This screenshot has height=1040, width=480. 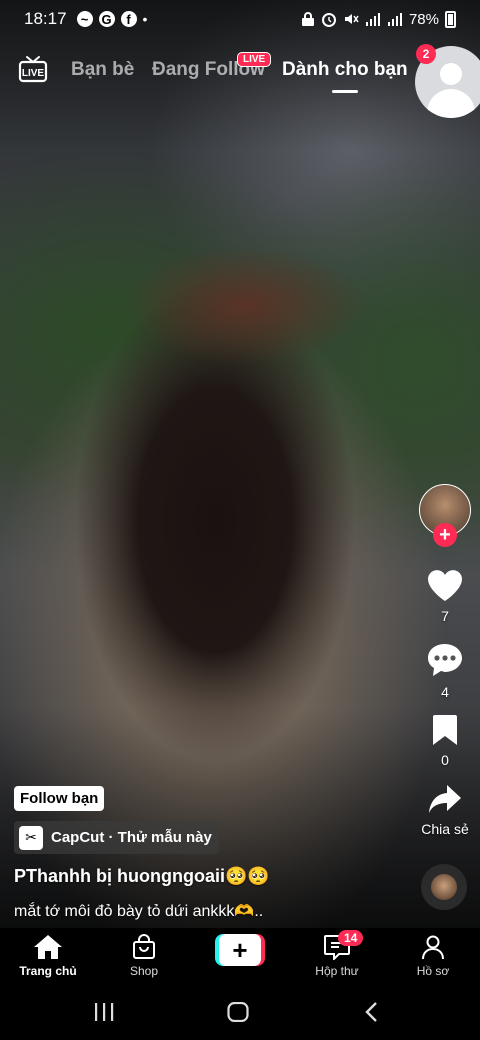 What do you see at coordinates (144, 971) in the screenshot?
I see `nav-shop-label: Shop` at bounding box center [144, 971].